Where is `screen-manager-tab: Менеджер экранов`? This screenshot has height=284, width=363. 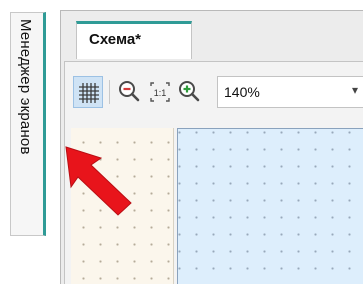
screen-manager-tab: Менеджер экранов is located at coordinates (28, 124).